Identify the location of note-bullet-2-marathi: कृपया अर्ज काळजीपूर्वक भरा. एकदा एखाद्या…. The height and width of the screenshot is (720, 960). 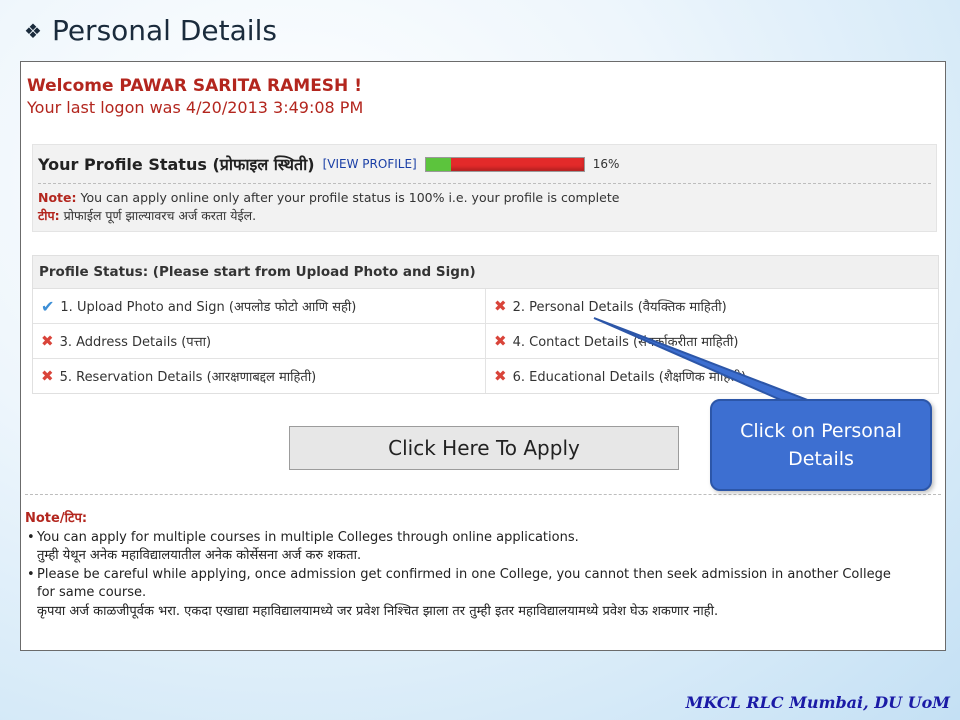
(378, 611).